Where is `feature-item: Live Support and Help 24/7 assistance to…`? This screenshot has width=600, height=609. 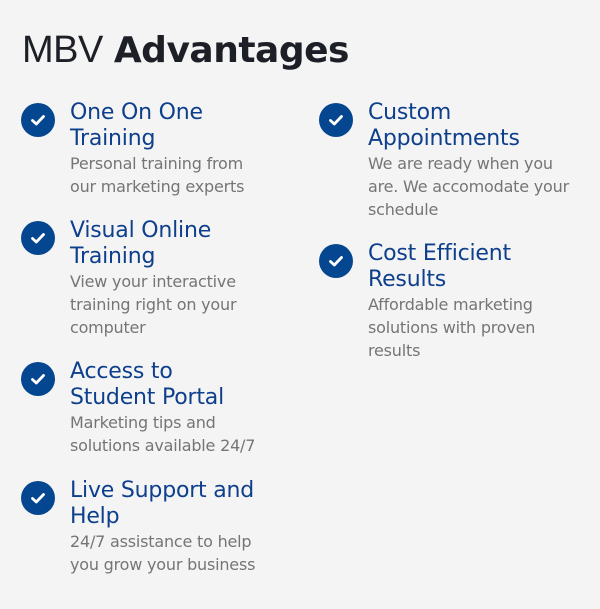 feature-item: Live Support and Help 24/7 assistance to… is located at coordinates (141, 527).